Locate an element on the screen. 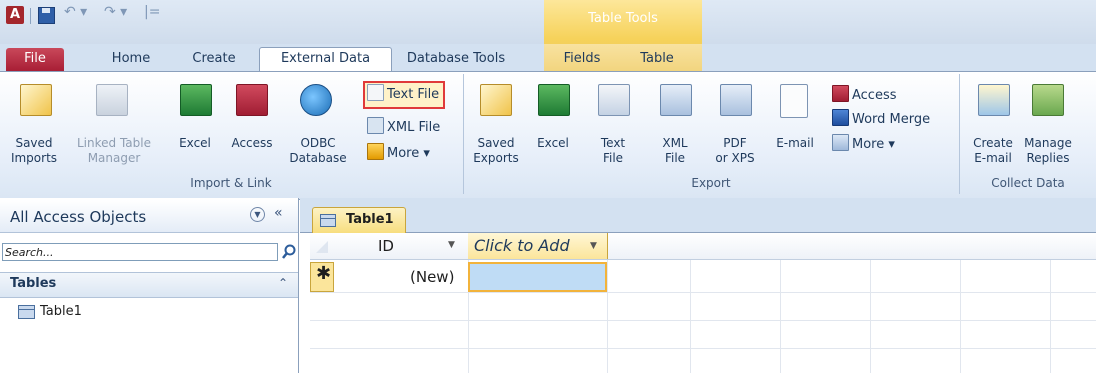 The height and width of the screenshot is (373, 1096). xml-file-icon is located at coordinates (375, 125).